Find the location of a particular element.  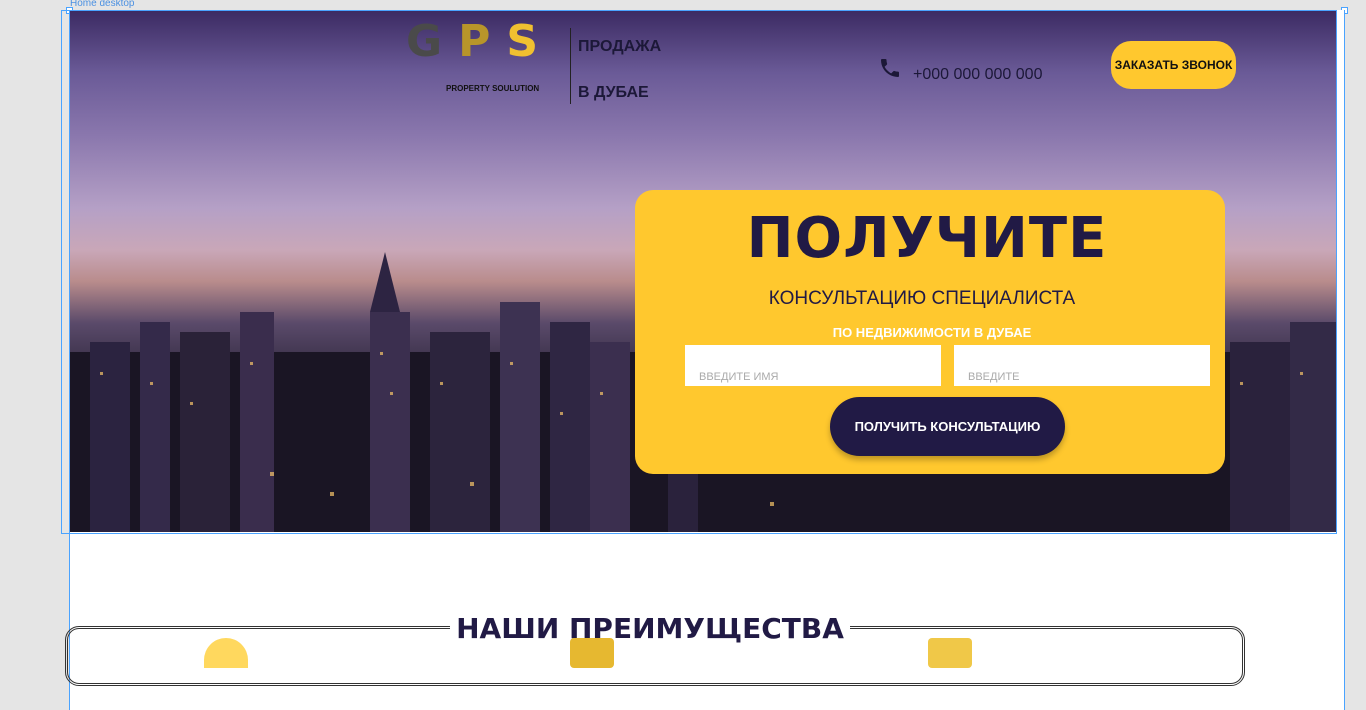

logo-letter: S is located at coordinates (530, 41).